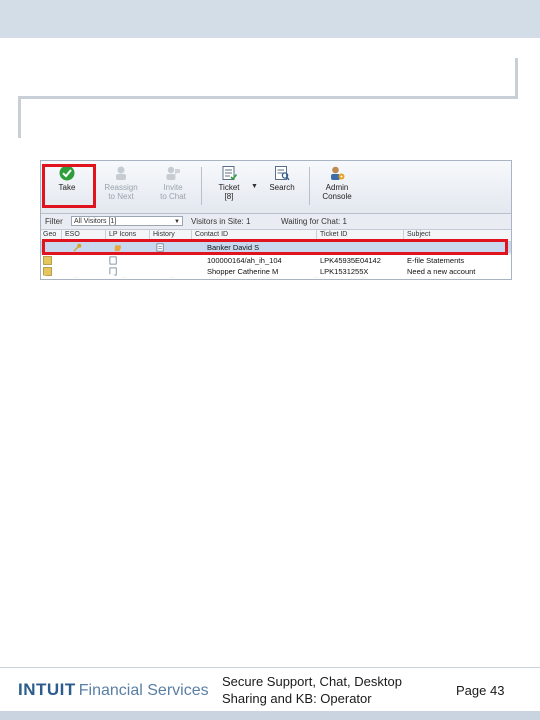 Image resolution: width=540 pixels, height=720 pixels. I want to click on decorative-bracket-right, so click(516, 78).